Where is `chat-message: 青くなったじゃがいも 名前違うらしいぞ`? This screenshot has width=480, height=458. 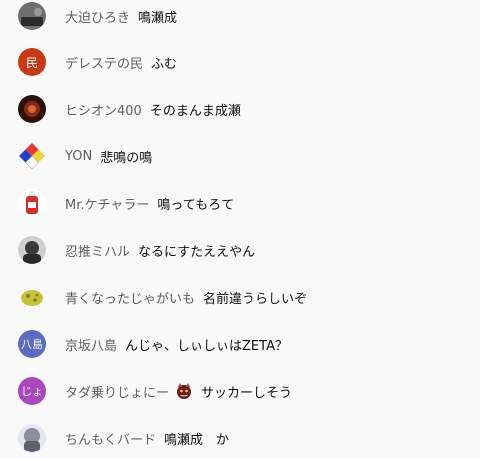 chat-message: 青くなったじゃがいも 名前違うらしいぞ is located at coordinates (240, 297).